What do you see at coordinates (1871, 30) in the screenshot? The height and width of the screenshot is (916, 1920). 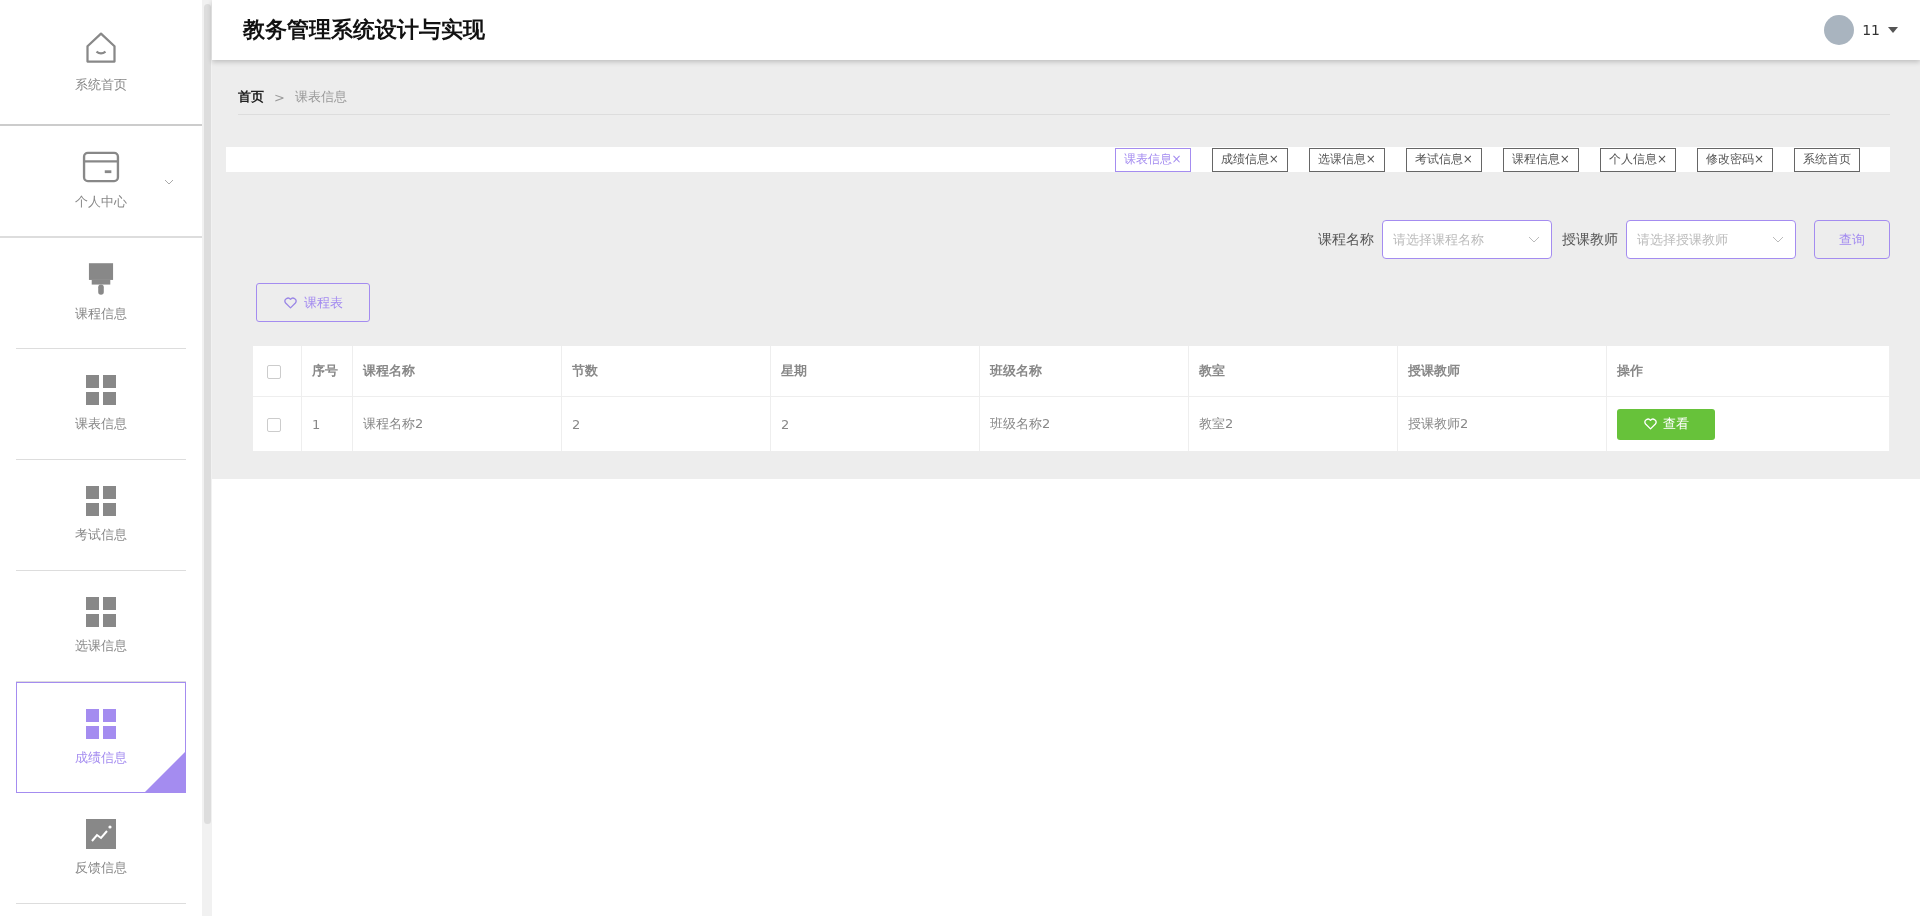 I see `user-name: 11` at bounding box center [1871, 30].